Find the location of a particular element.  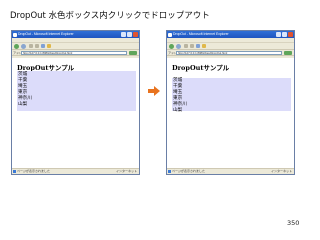

page-number: 350 is located at coordinates (293, 223).